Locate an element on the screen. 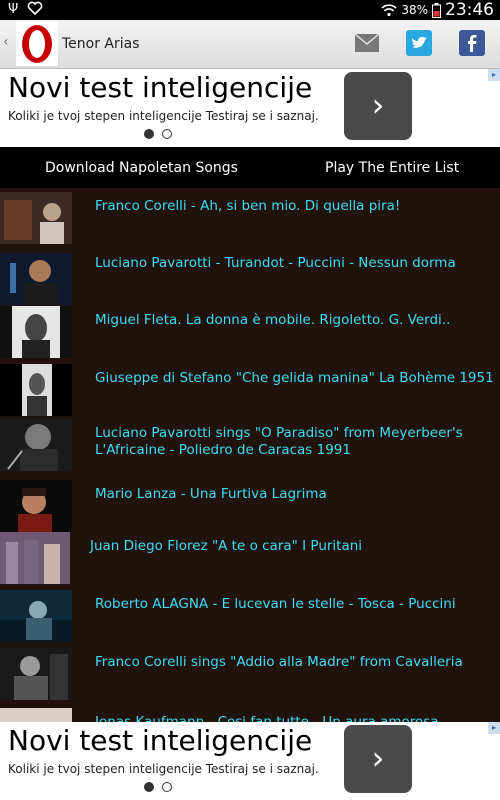  app-title: Tenor Arias is located at coordinates (101, 44).